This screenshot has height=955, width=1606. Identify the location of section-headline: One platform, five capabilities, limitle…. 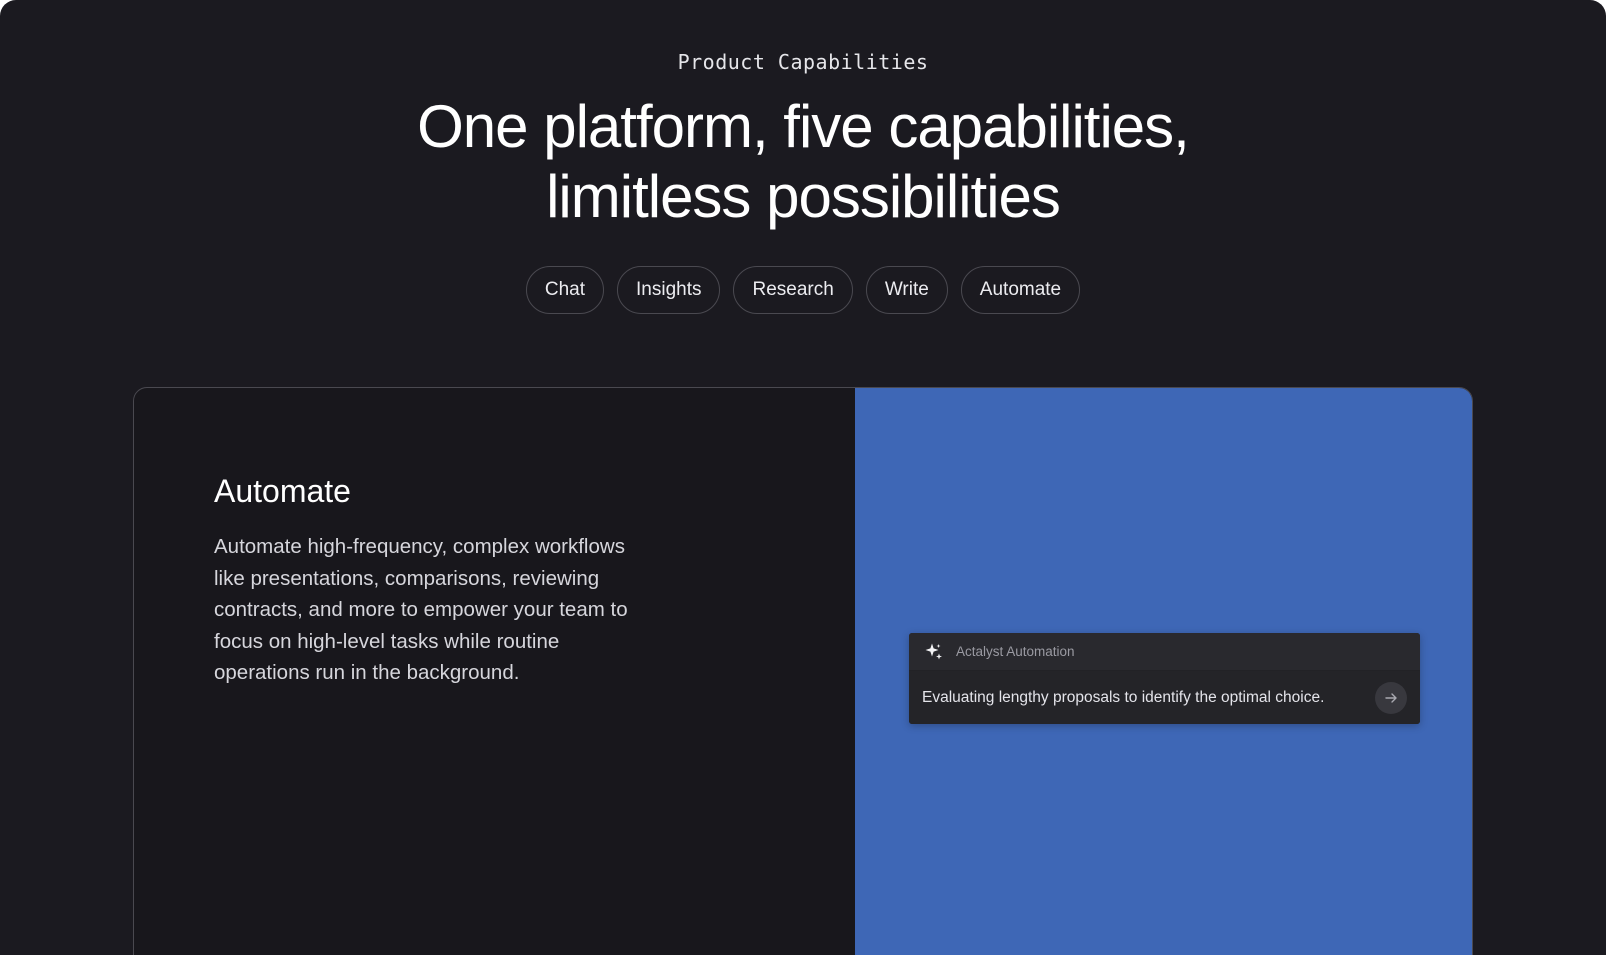
(803, 162).